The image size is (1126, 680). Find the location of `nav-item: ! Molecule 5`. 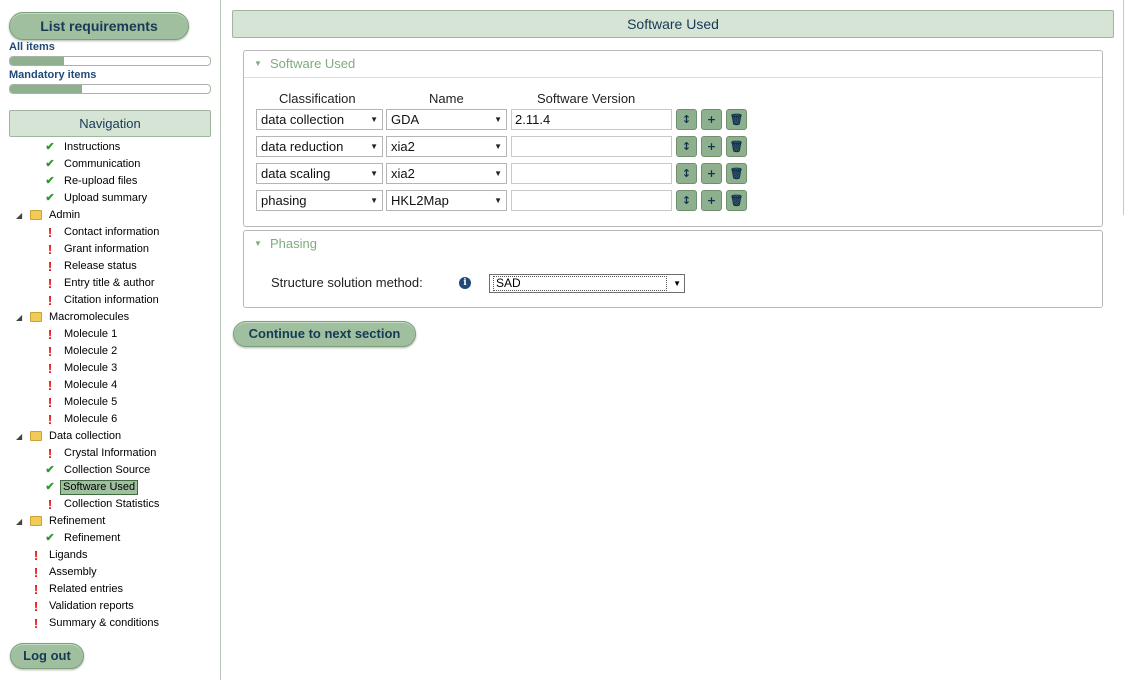

nav-item: ! Molecule 5 is located at coordinates (110, 402).